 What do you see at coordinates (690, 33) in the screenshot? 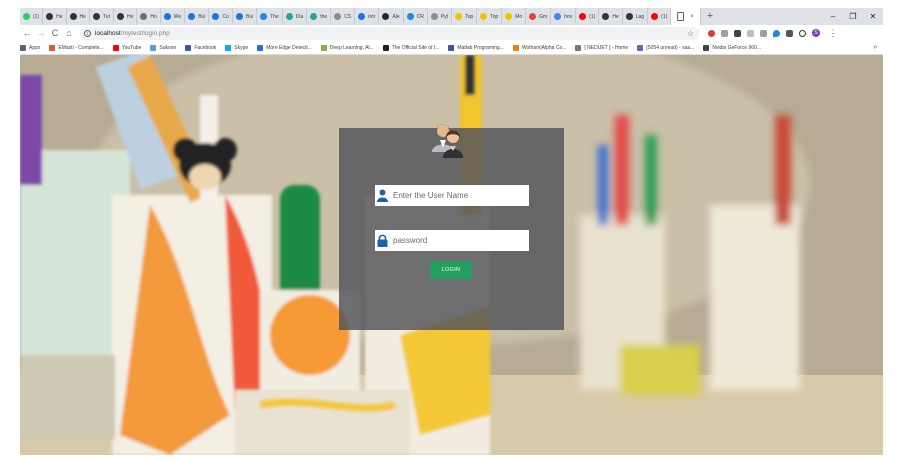
I see `bookmark-star-icon: ☆` at bounding box center [690, 33].